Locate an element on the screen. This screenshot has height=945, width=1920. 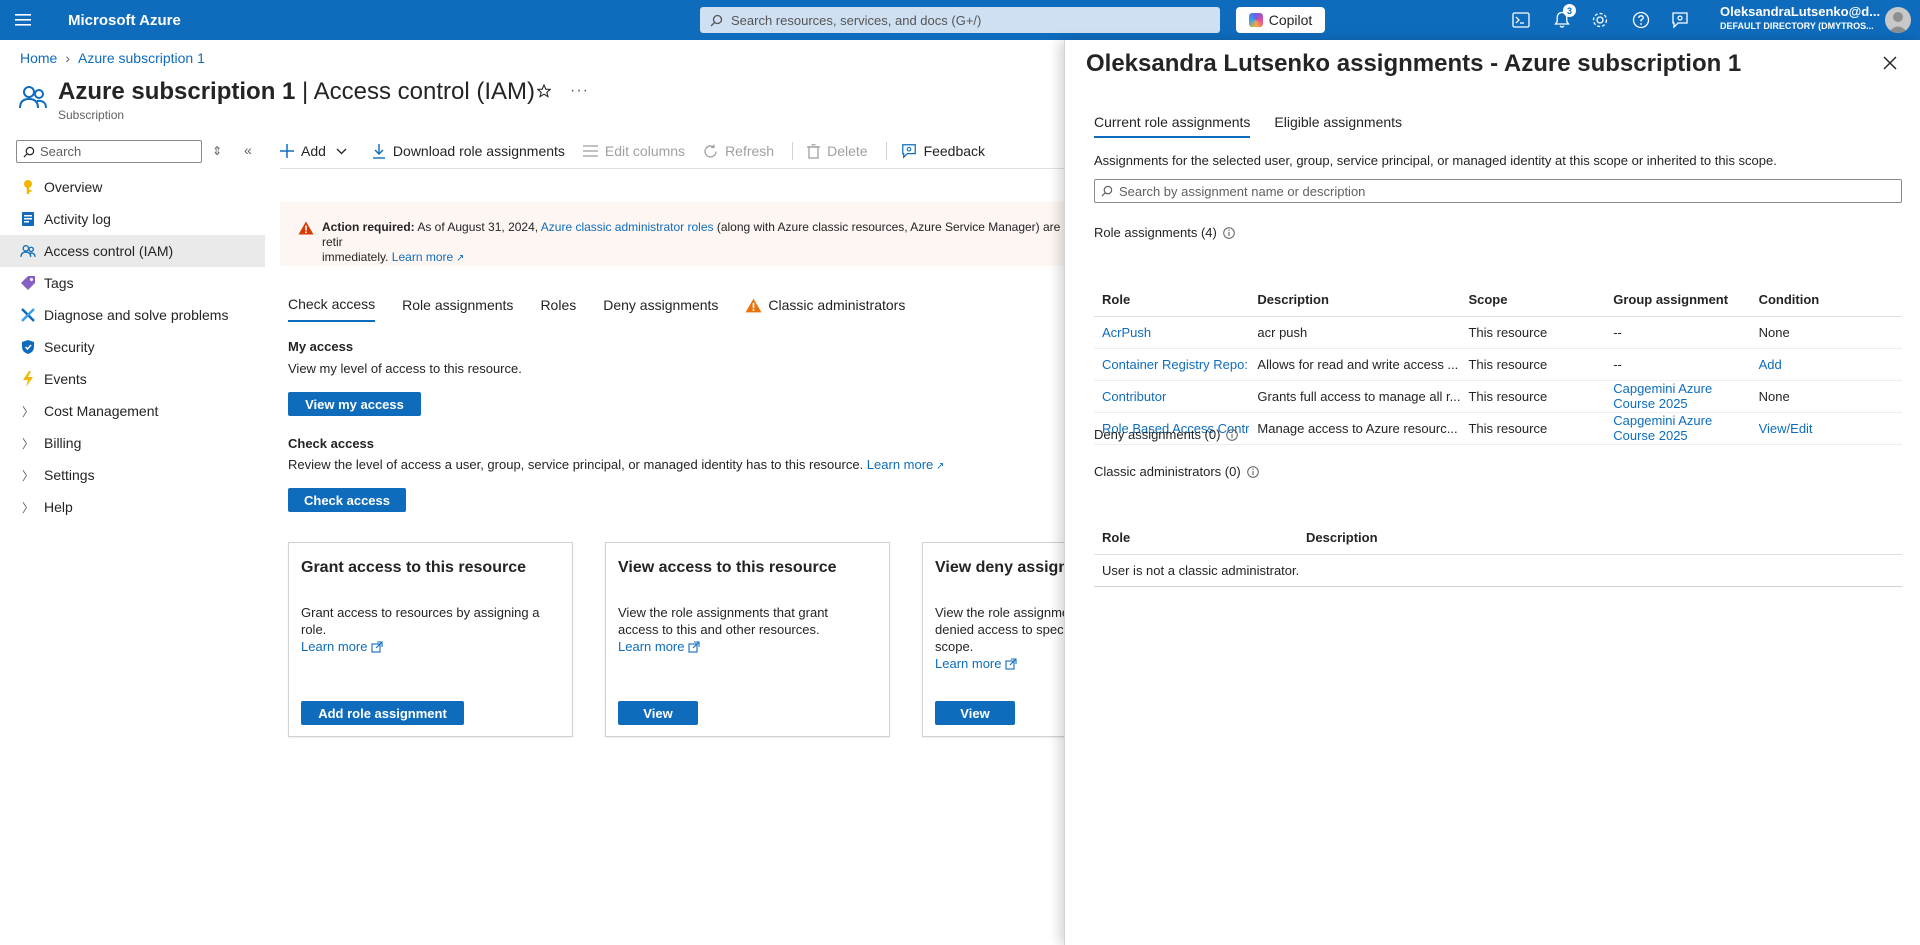
sidebar-item-settings: 〉 Settings is located at coordinates (132, 475).